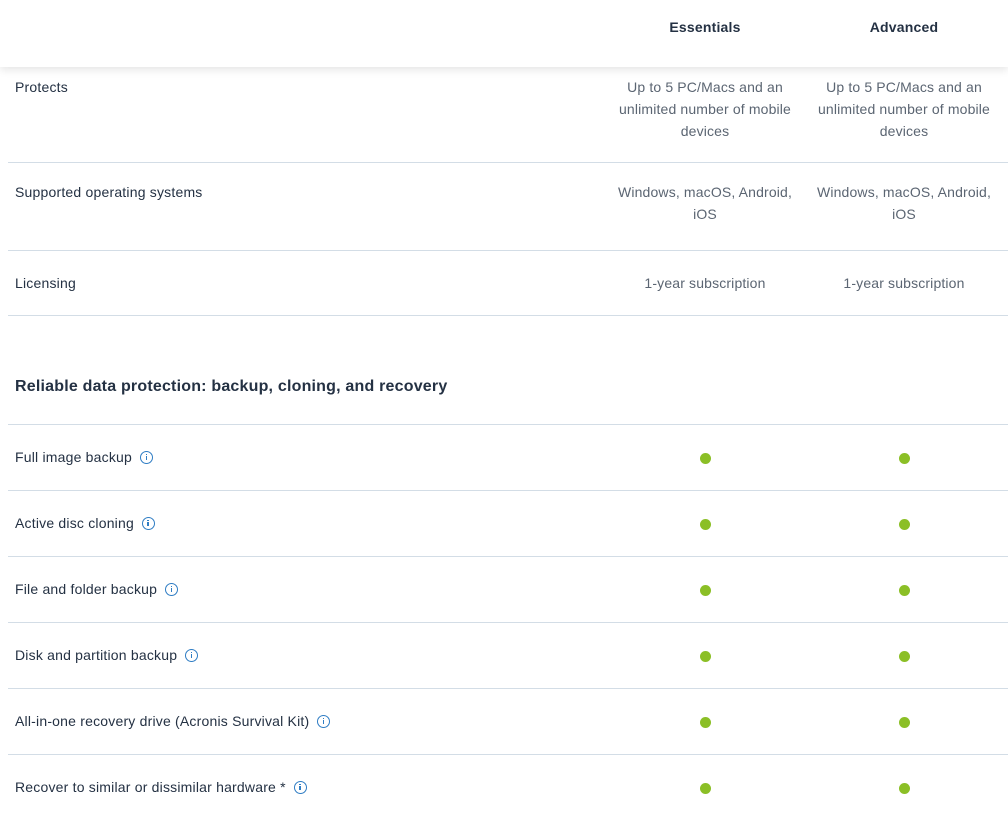 This screenshot has height=818, width=1008. I want to click on feature-label: Active disc cloning, so click(74, 523).